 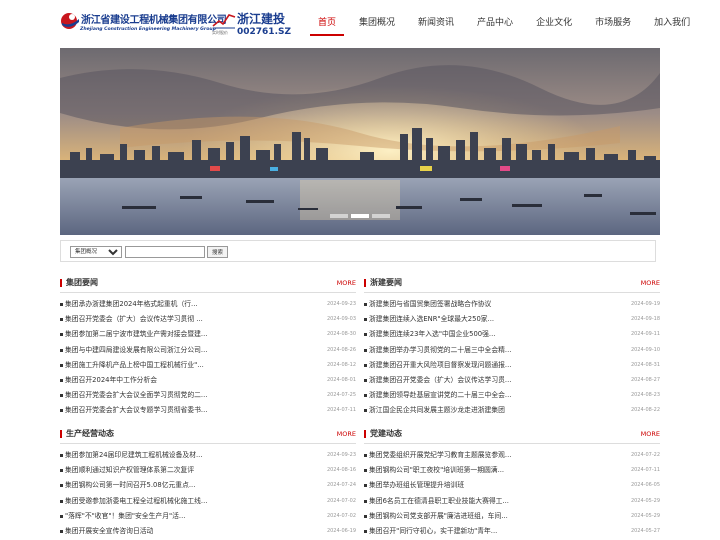 I want to click on list-item: 集团召开党委会（扩大）会议传达学习贯彻 ... 2024-09-03, so click(x=208, y=319).